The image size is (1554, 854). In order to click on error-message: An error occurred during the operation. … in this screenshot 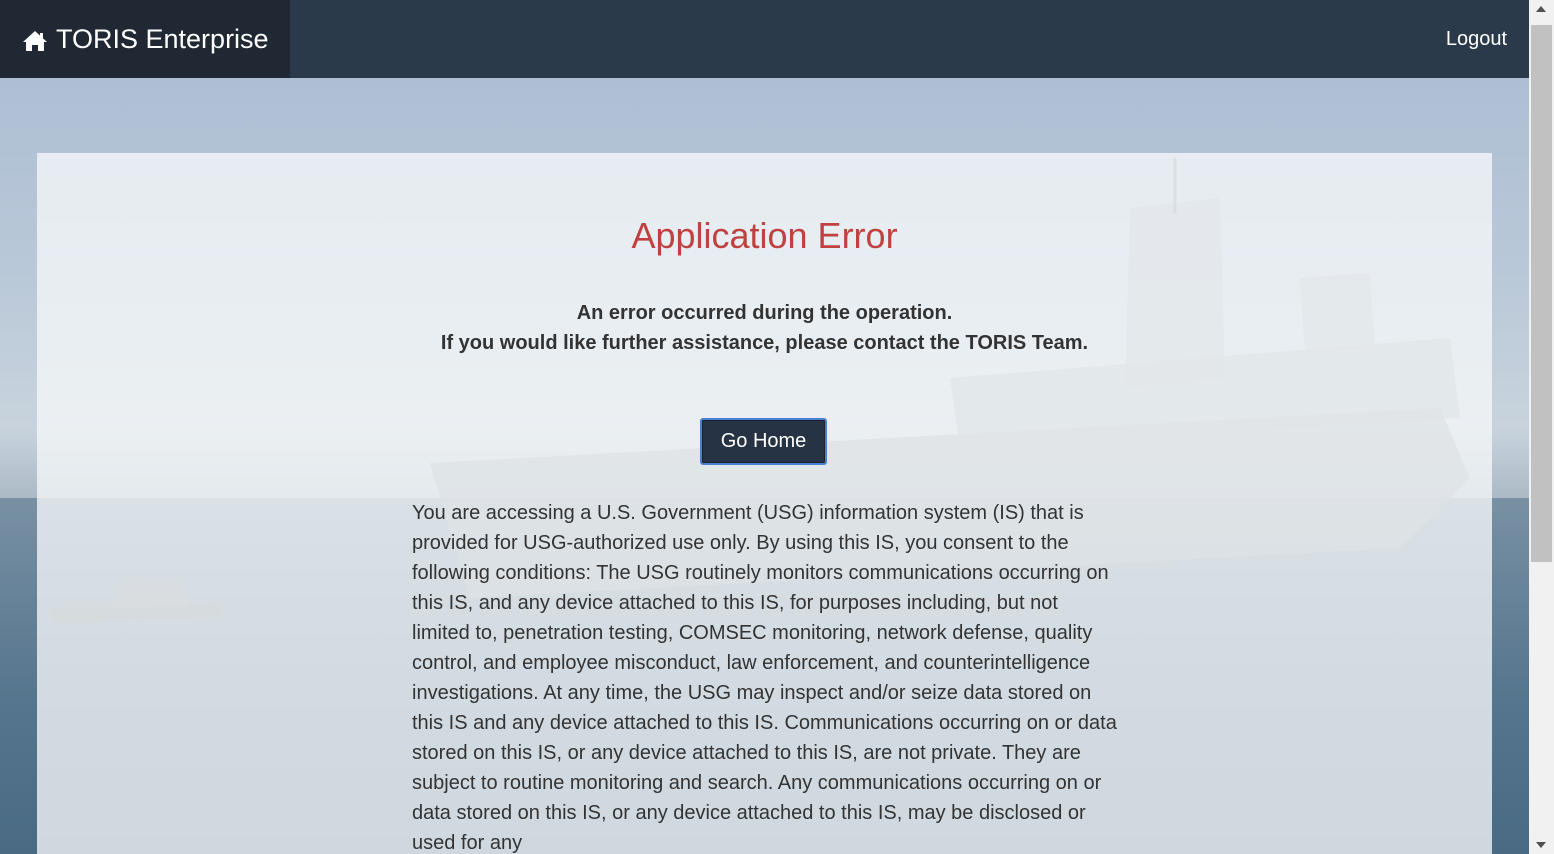, I will do `click(764, 328)`.